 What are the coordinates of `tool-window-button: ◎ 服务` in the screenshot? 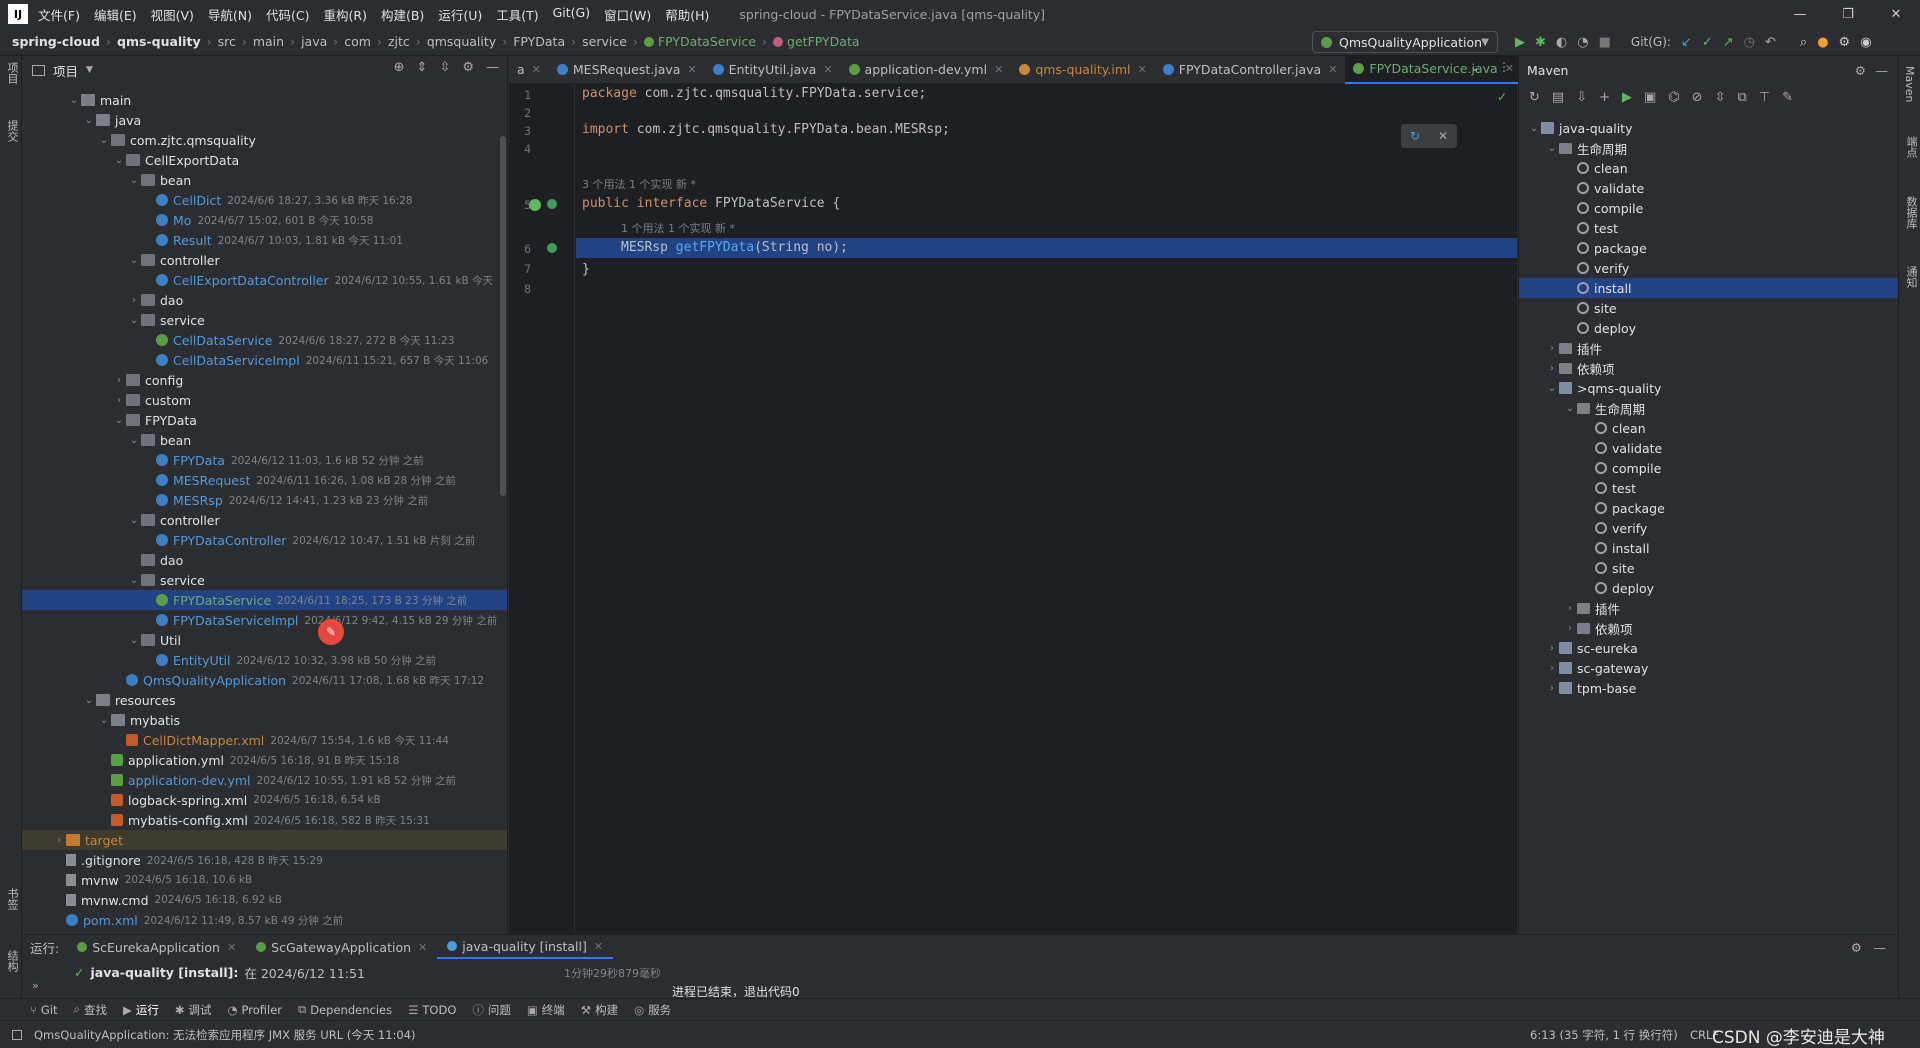 It's located at (652, 1010).